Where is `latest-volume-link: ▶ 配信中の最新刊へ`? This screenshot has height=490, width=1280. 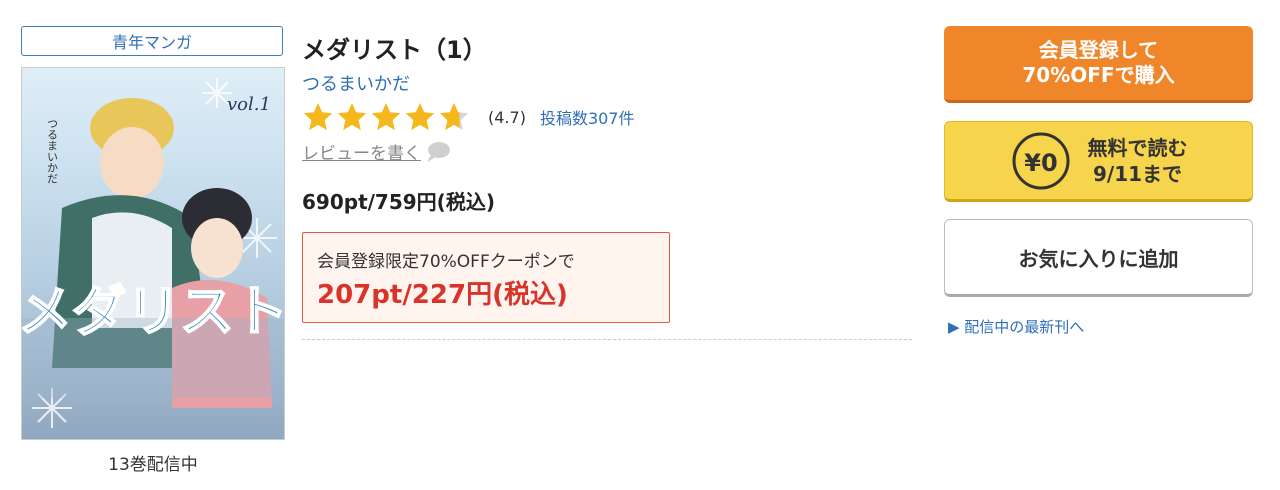 latest-volume-link: ▶ 配信中の最新刊へ is located at coordinates (1016, 326).